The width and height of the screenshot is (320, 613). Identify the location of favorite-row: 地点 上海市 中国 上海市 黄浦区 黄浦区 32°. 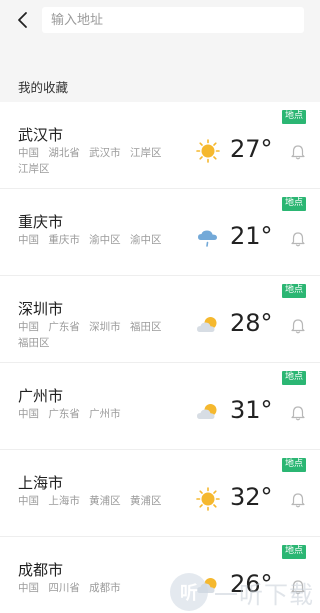
(160, 493).